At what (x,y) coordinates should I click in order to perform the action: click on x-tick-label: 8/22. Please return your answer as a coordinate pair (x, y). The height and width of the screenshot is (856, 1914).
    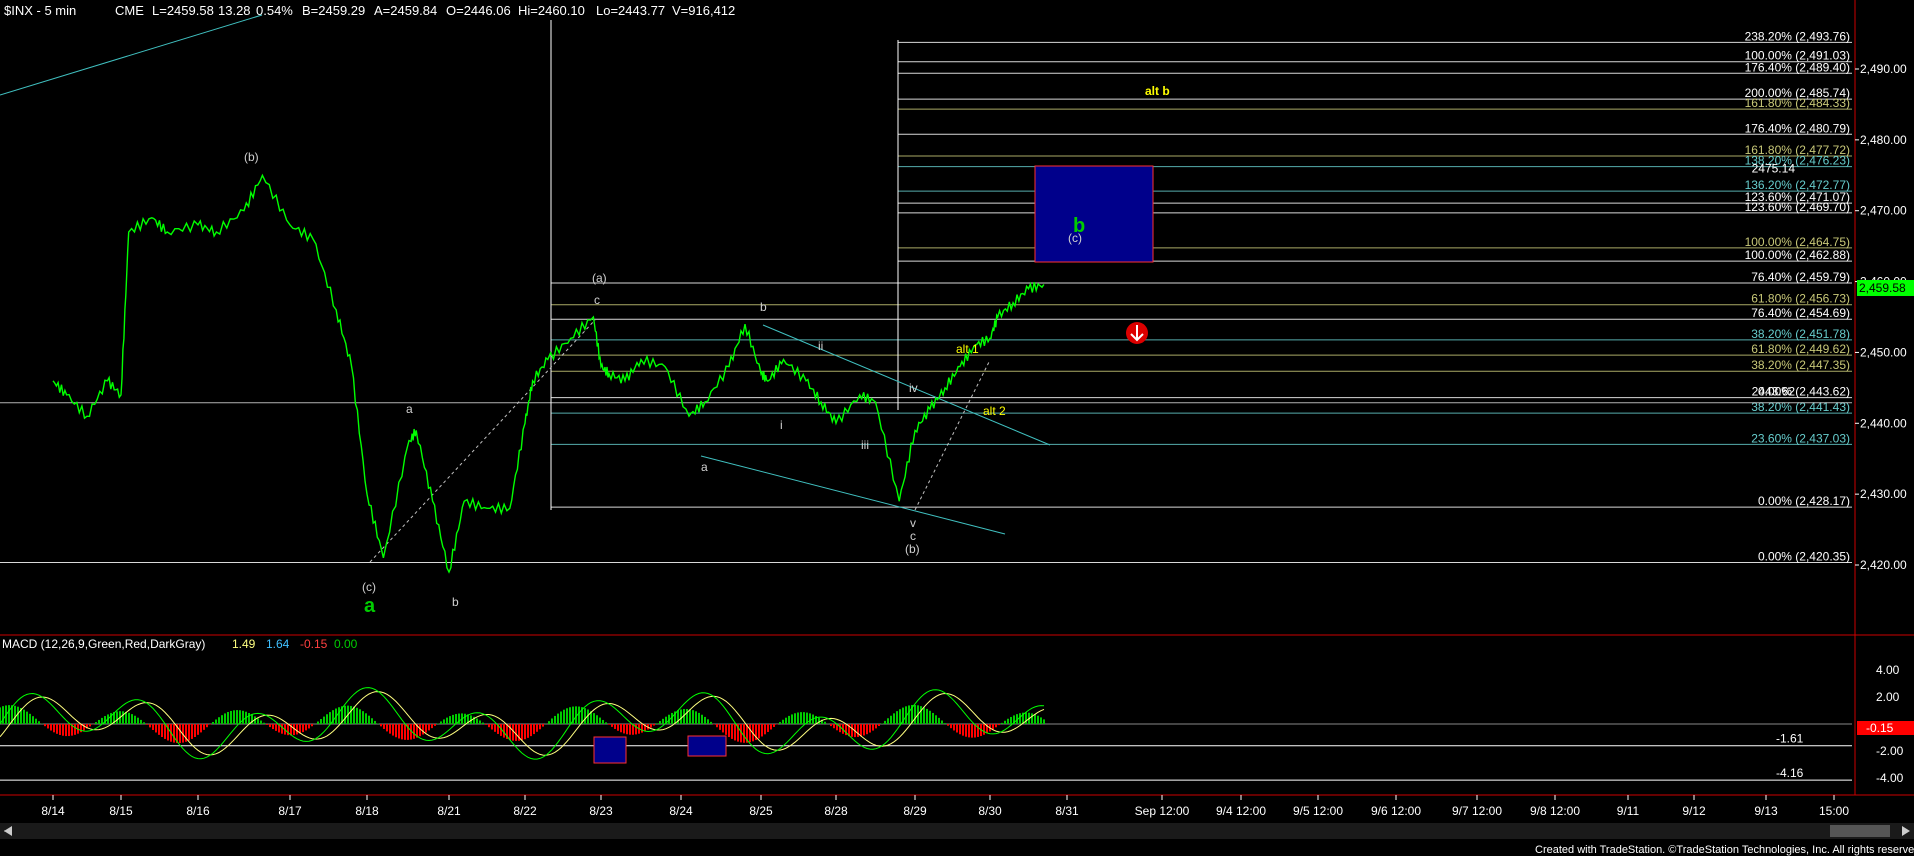
    Looking at the image, I should click on (525, 811).